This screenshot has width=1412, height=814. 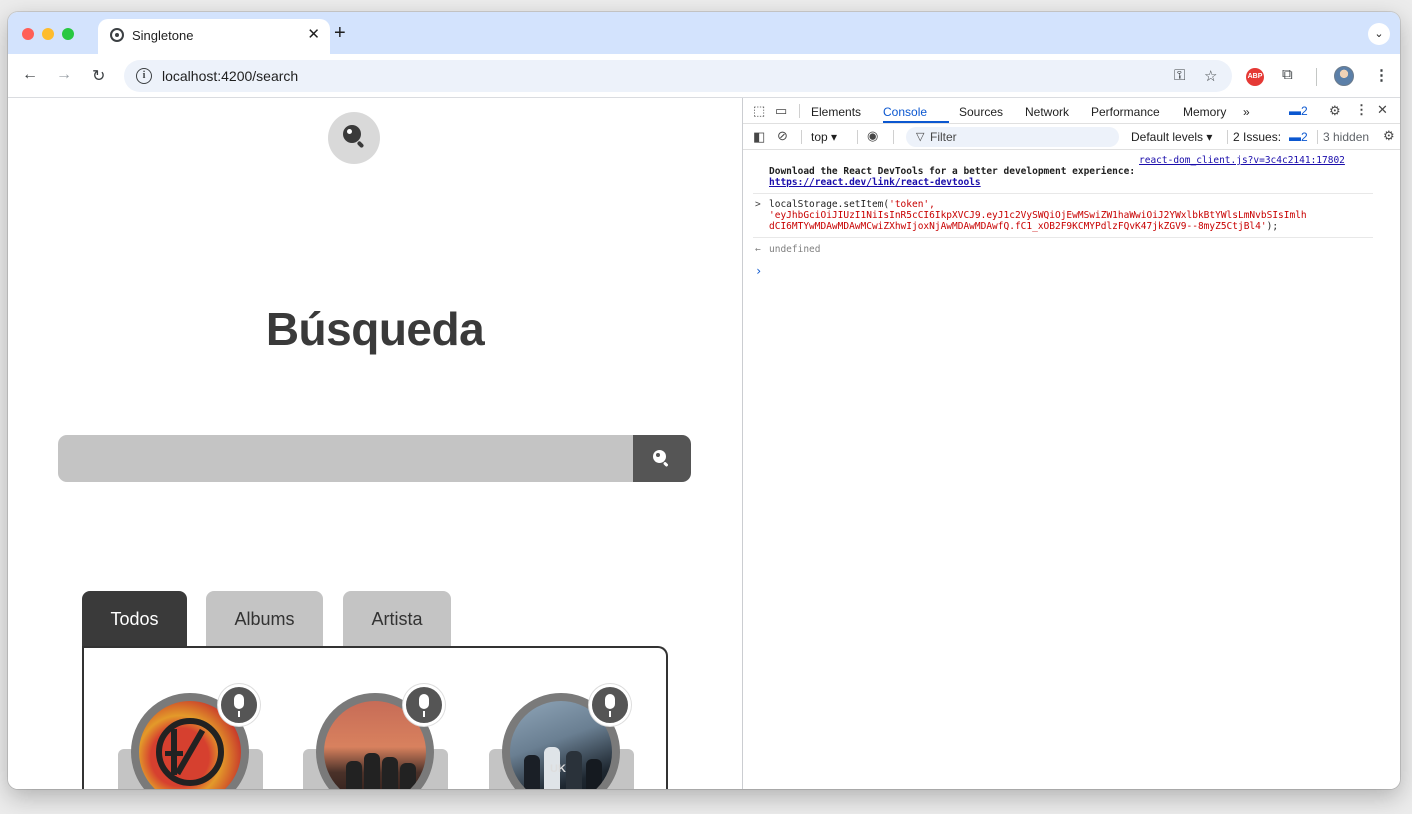 I want to click on tab-memory: Memory, so click(x=1204, y=112).